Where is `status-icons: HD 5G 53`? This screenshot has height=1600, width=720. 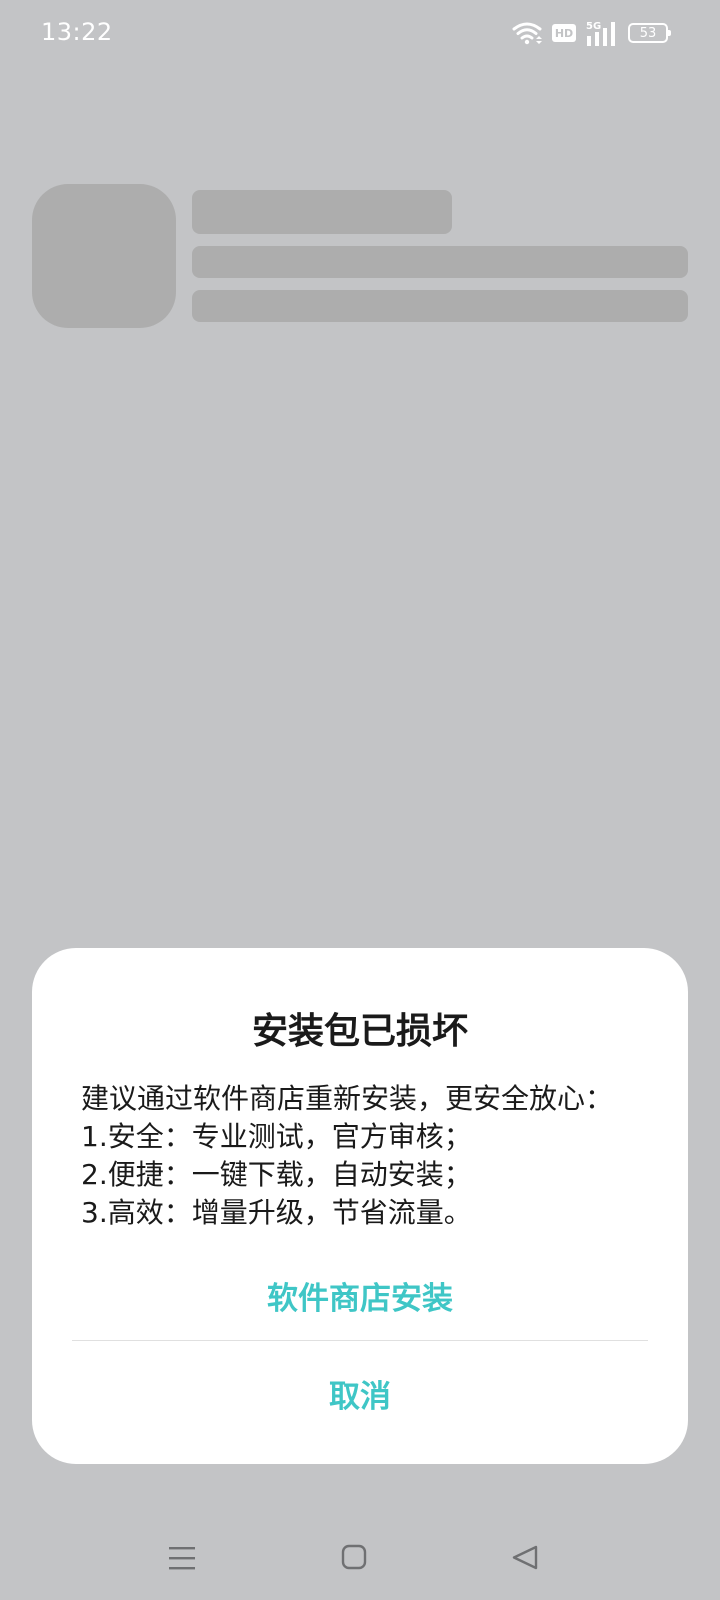 status-icons: HD 5G 53 is located at coordinates (591, 33).